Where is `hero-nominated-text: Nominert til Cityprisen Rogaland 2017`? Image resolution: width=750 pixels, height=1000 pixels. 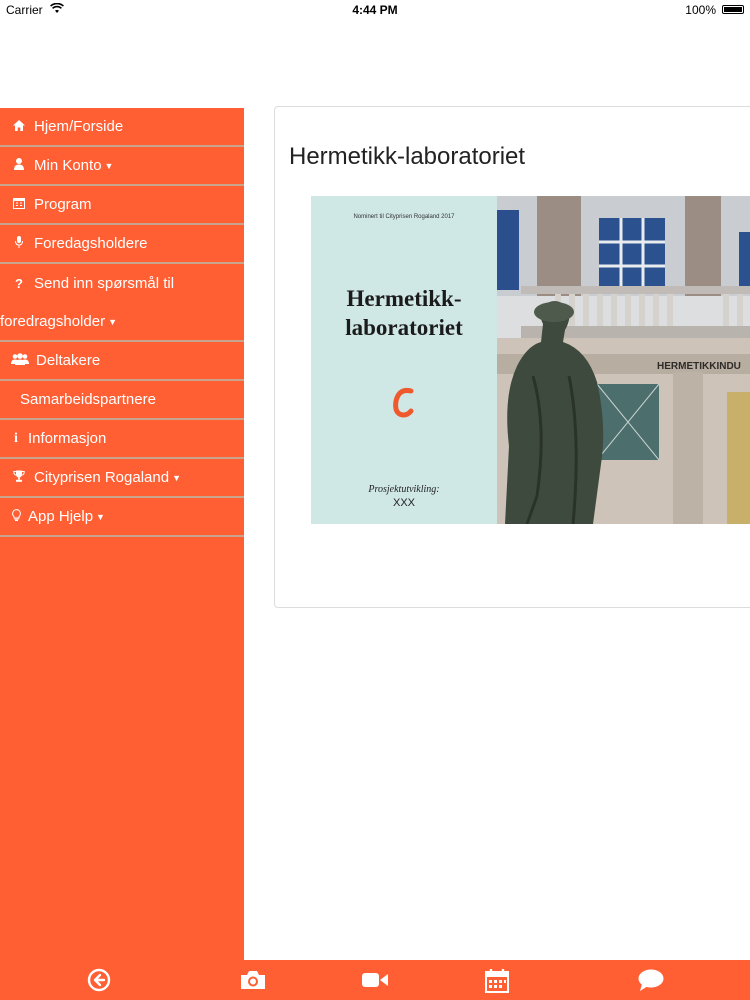 hero-nominated-text: Nominert til Cityprisen Rogaland 2017 is located at coordinates (404, 217).